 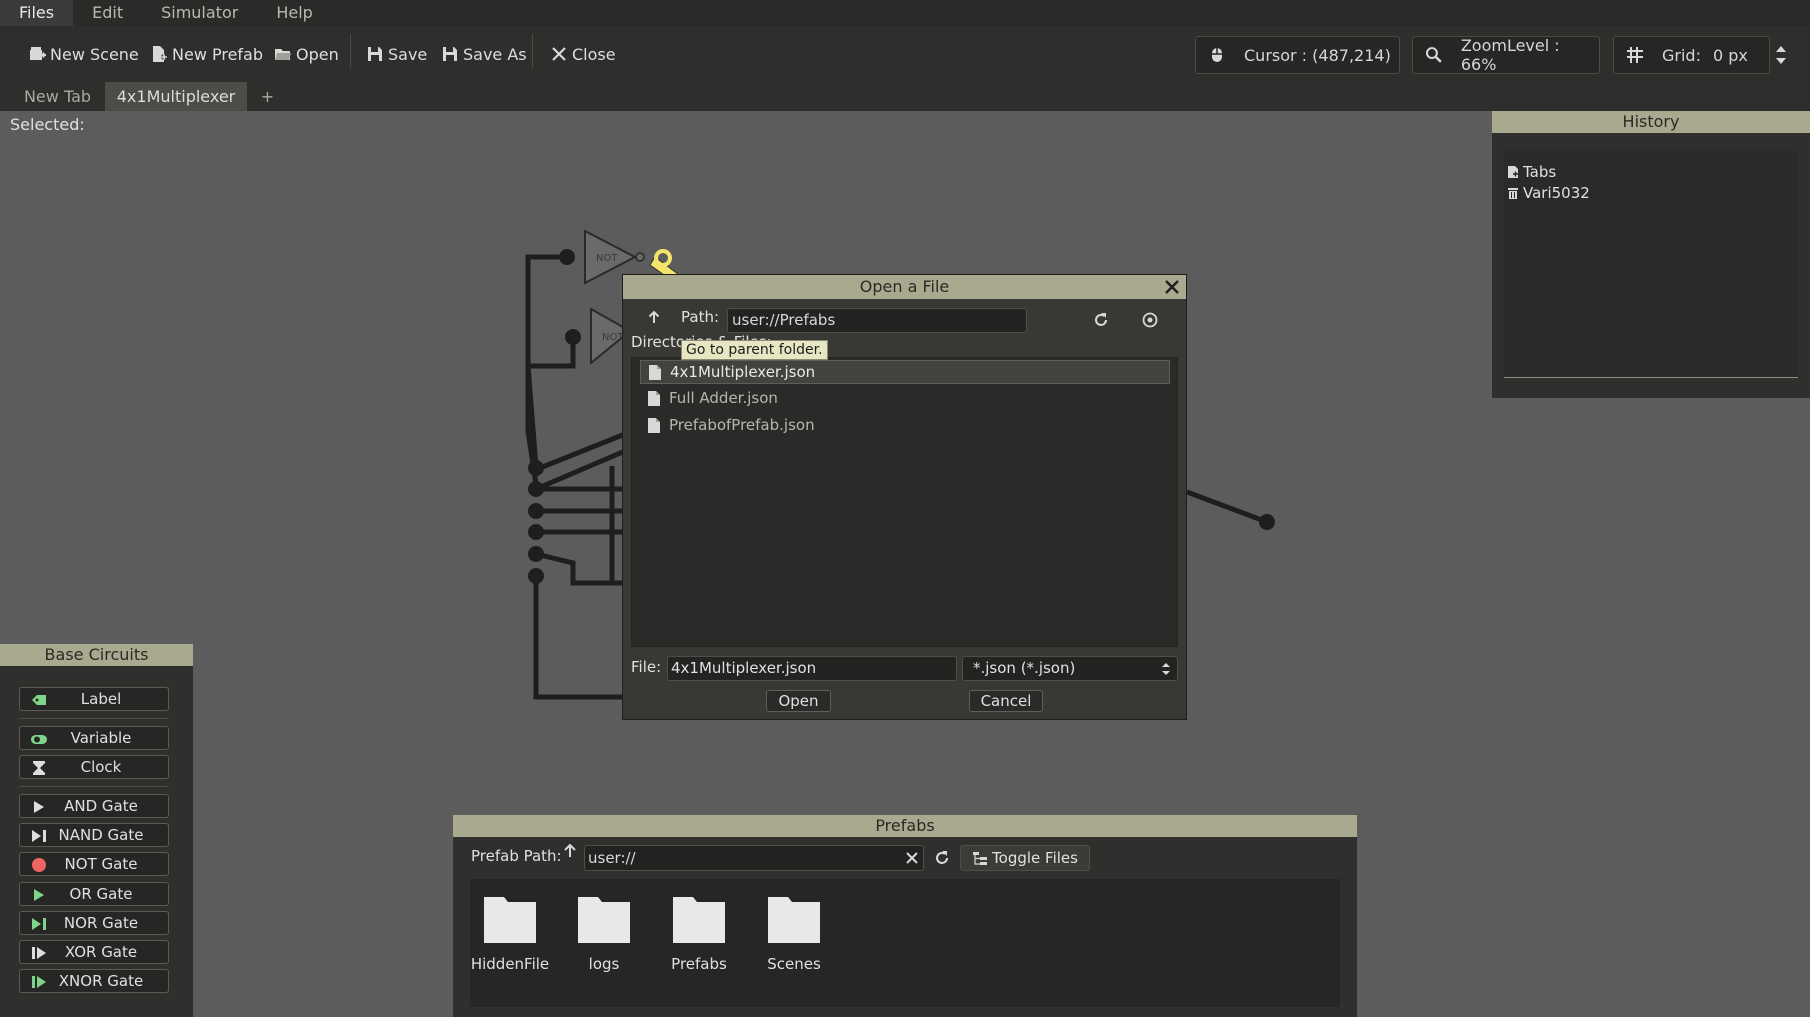 What do you see at coordinates (39, 953) in the screenshot?
I see `xor-gate-icon` at bounding box center [39, 953].